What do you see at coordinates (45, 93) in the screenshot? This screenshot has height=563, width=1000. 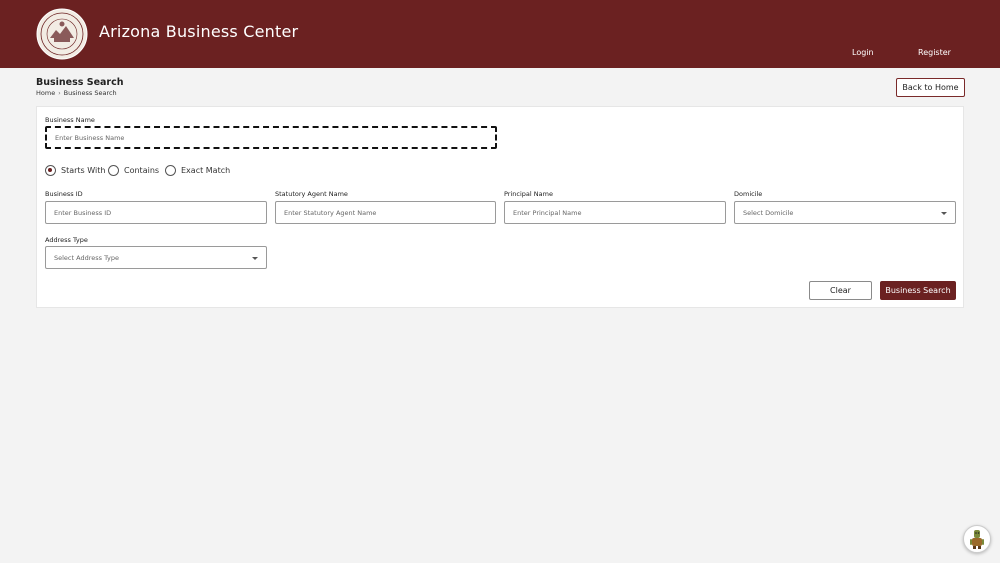 I see `breadcrumb-home: Home` at bounding box center [45, 93].